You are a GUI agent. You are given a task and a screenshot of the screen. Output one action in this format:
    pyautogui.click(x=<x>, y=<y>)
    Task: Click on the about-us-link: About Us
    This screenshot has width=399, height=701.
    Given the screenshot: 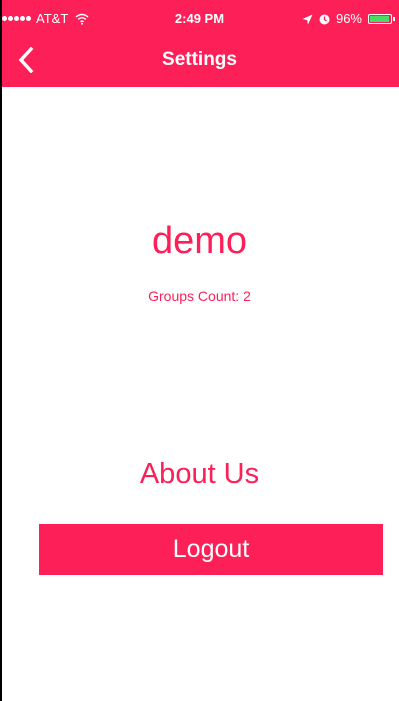 What is the action you would take?
    pyautogui.click(x=199, y=474)
    